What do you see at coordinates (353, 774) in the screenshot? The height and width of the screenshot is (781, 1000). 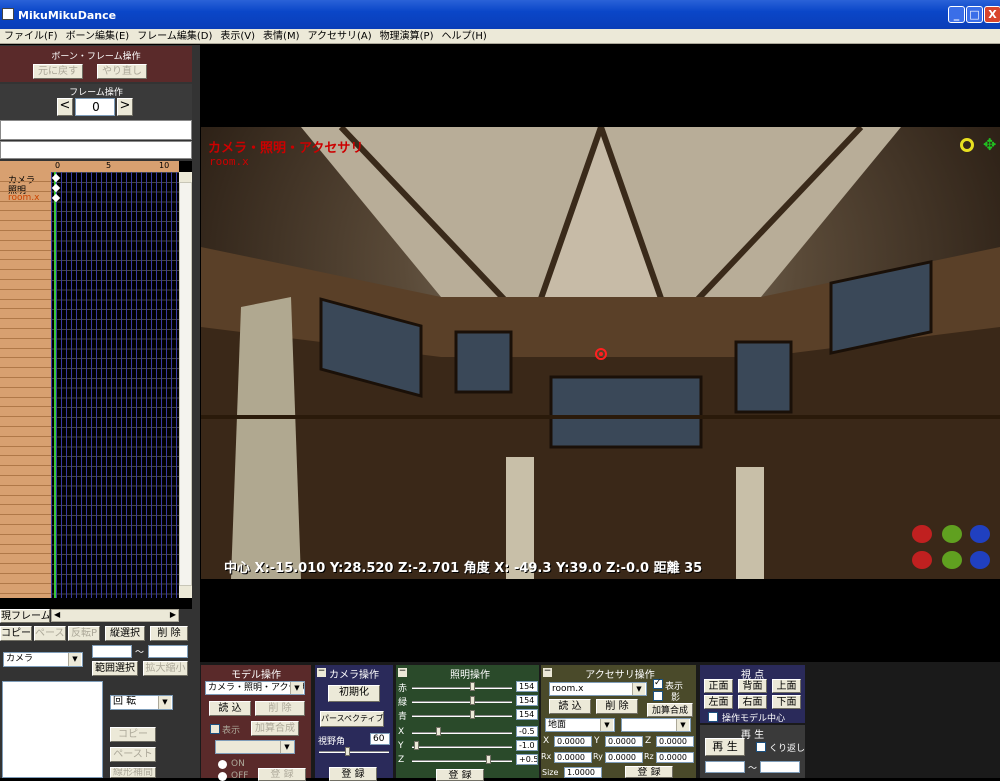 I see `camera-register-button: 登 録` at bounding box center [353, 774].